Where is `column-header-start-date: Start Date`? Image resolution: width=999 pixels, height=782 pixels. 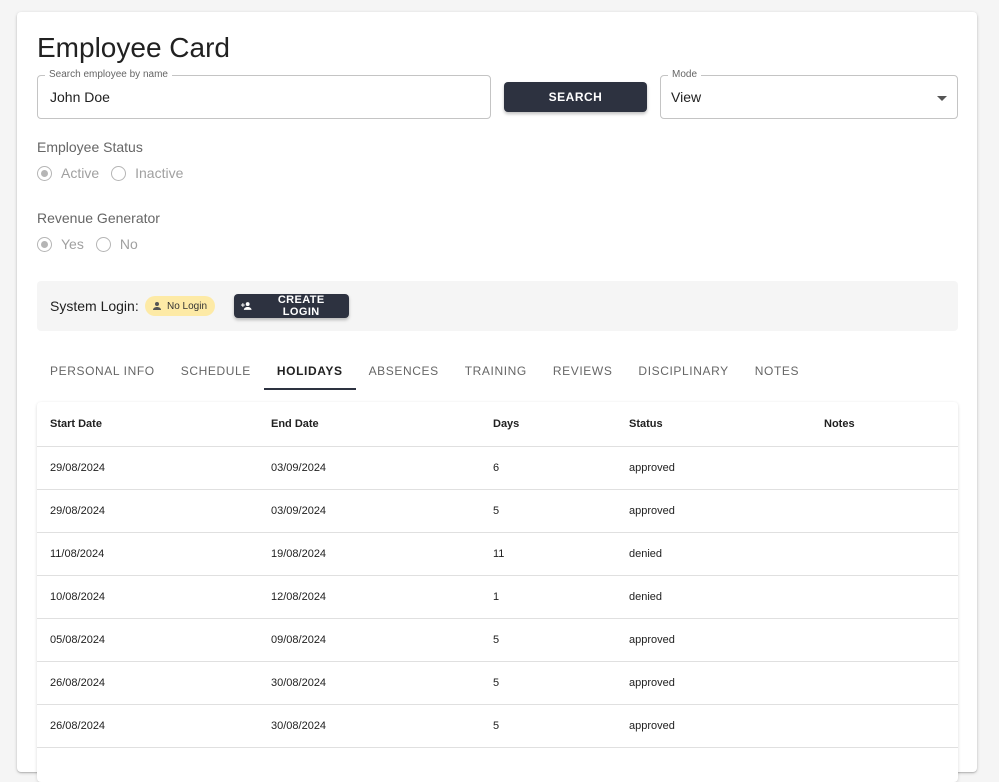 column-header-start-date: Start Date is located at coordinates (147, 424).